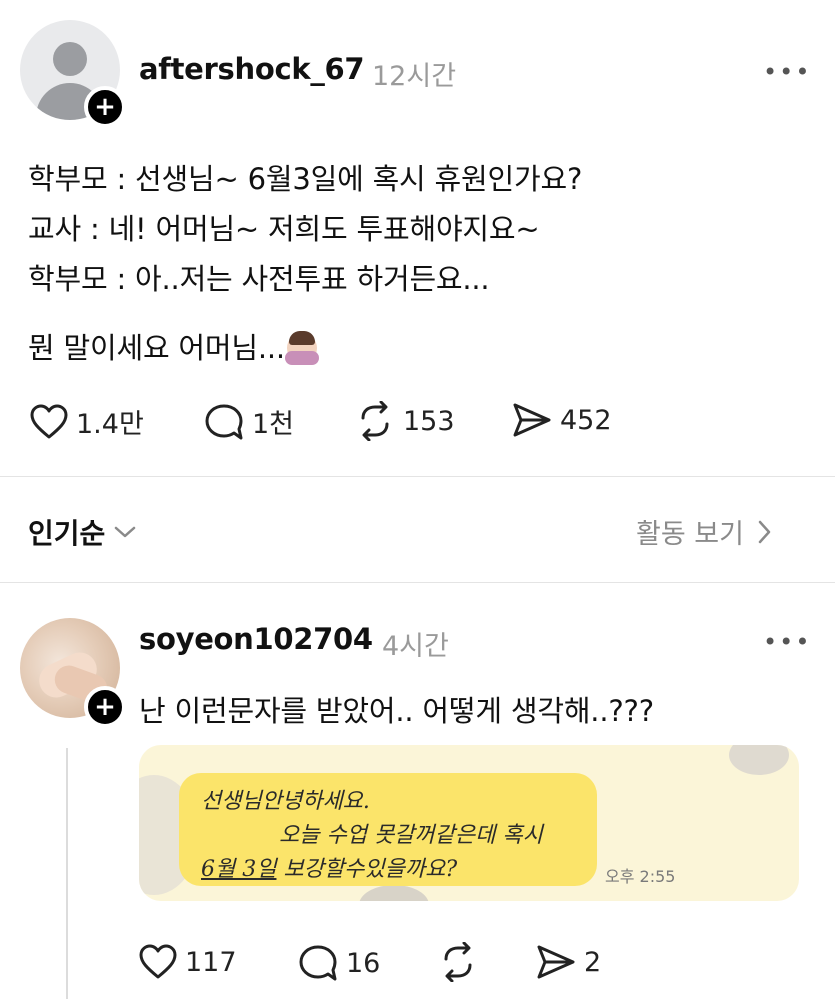  I want to click on comment-timestamp: 4시간, so click(415, 646).